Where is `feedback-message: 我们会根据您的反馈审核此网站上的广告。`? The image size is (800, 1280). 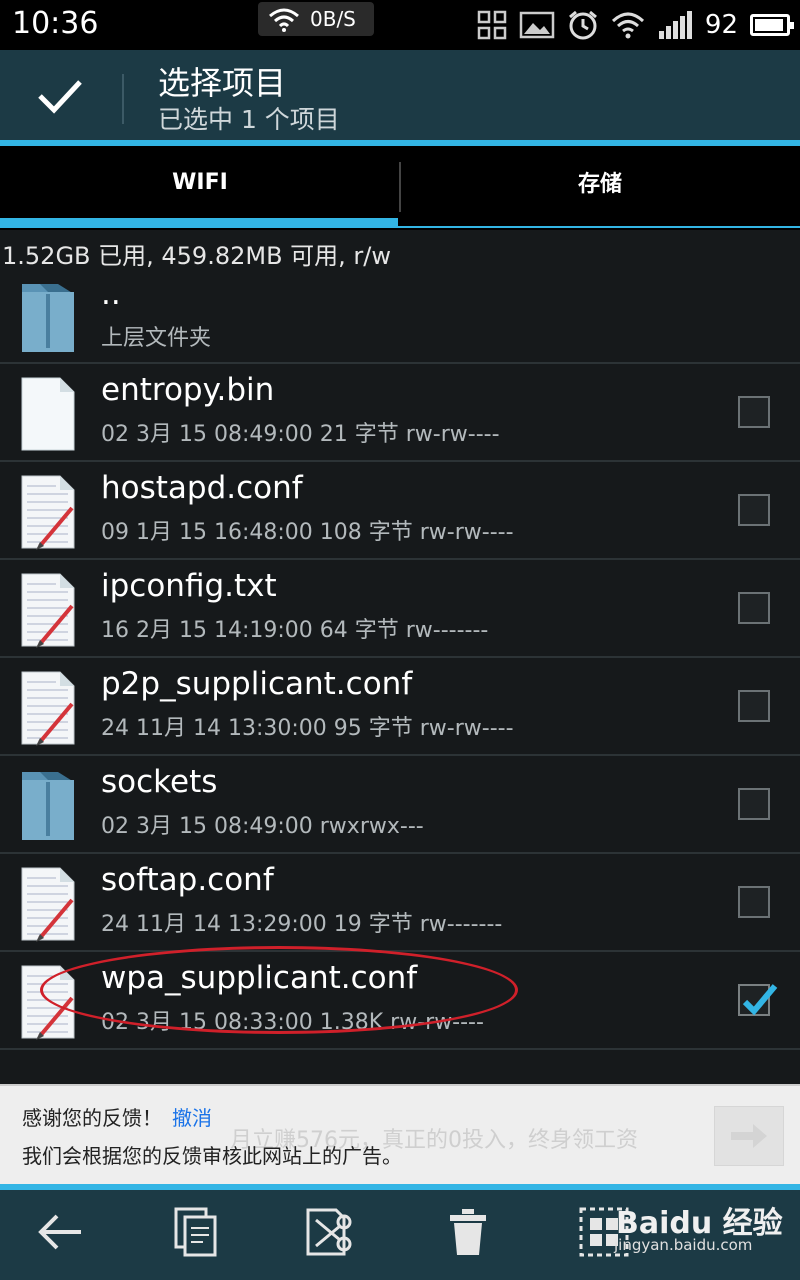 feedback-message: 我们会根据您的反馈审核此网站上的广告。 is located at coordinates (212, 1156).